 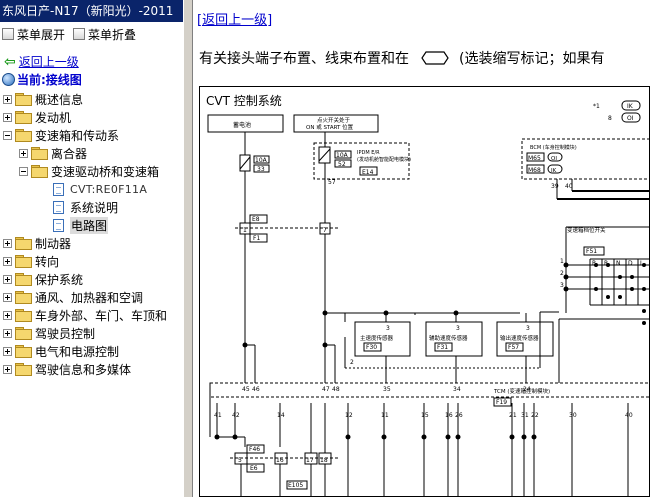 What do you see at coordinates (37, 243) in the screenshot?
I see `tree-item-brake: 制动器` at bounding box center [37, 243].